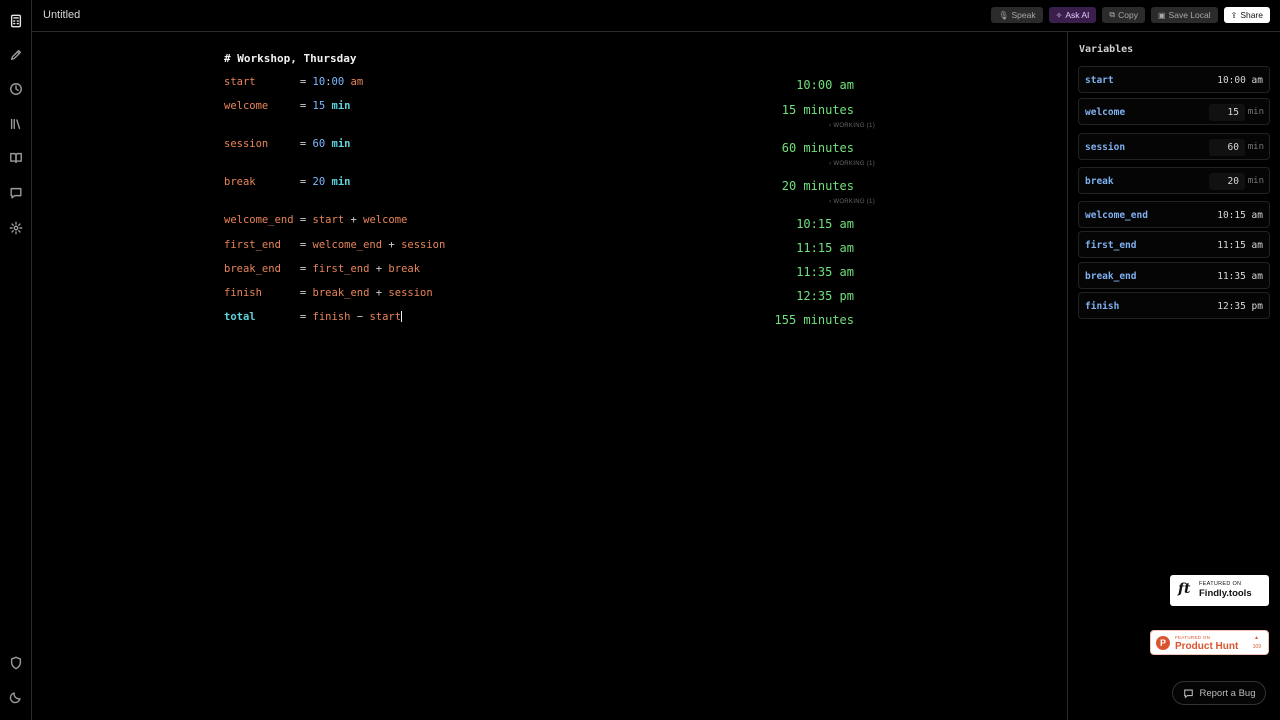  I want to click on product-hunt-badge: P FEATURED ON Product Hunt ▲ 109, so click(1209, 642).